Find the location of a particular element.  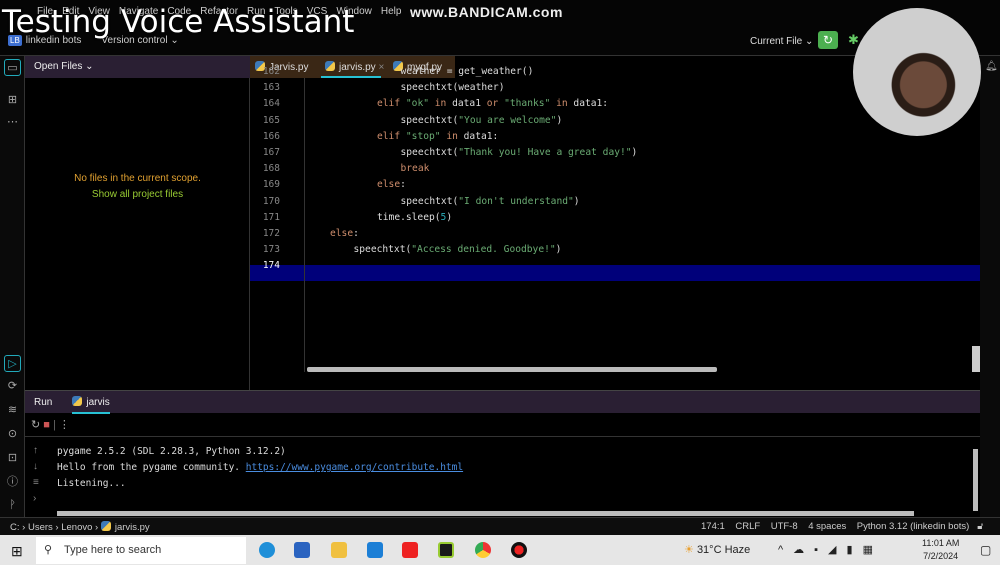

console-link: https://www.pygame.org/contribute.html is located at coordinates (354, 467).